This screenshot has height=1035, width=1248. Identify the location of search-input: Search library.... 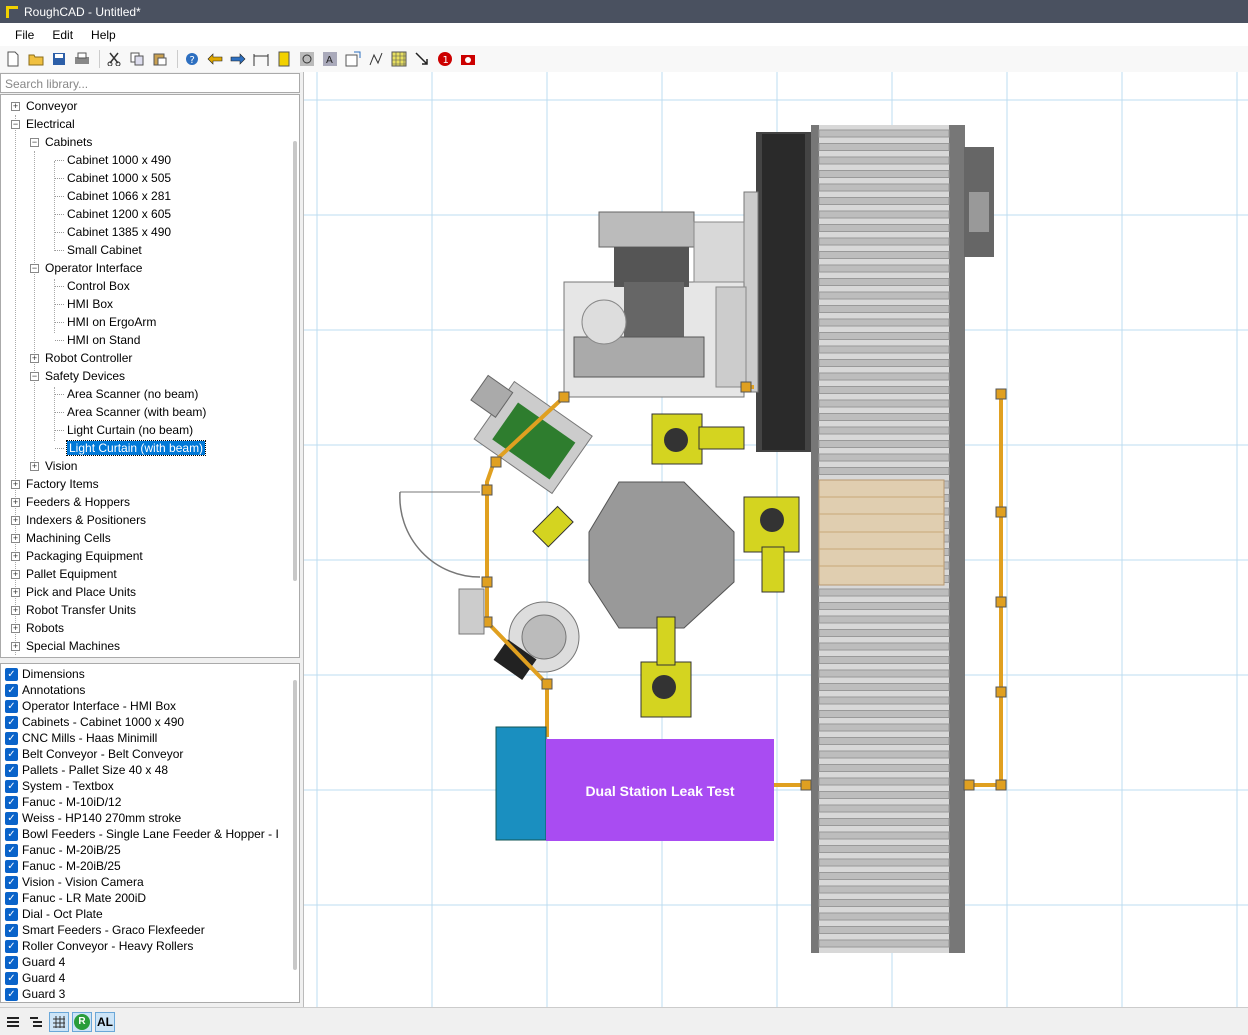
(150, 83).